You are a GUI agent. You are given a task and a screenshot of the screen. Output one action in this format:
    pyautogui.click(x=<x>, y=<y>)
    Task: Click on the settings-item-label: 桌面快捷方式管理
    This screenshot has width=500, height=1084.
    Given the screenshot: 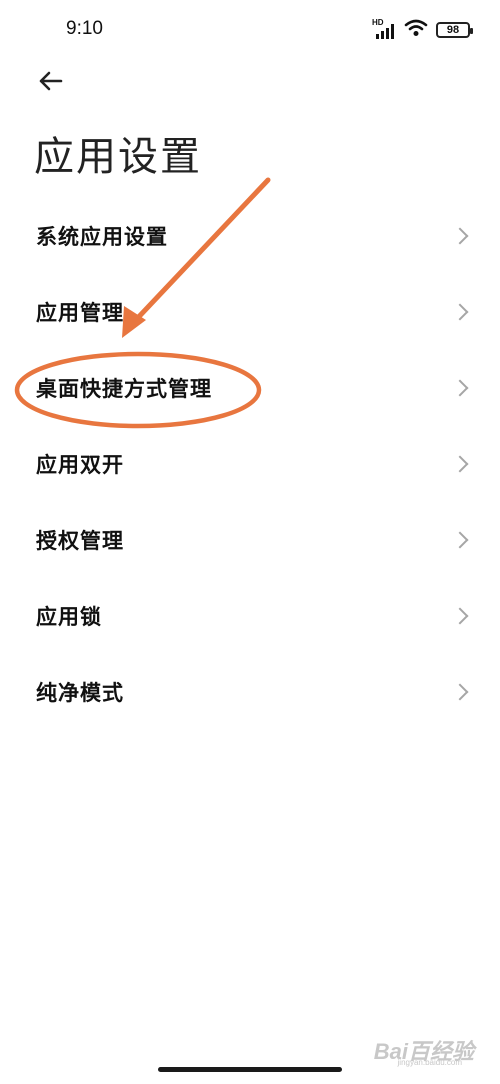 What is the action you would take?
    pyautogui.click(x=124, y=389)
    